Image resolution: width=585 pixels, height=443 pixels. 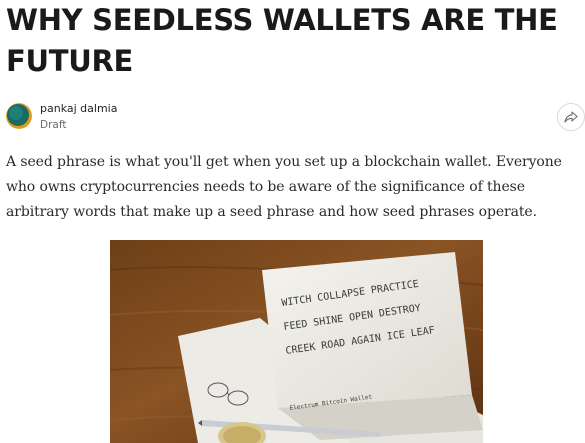 I want to click on author-avatar, so click(x=19, y=116).